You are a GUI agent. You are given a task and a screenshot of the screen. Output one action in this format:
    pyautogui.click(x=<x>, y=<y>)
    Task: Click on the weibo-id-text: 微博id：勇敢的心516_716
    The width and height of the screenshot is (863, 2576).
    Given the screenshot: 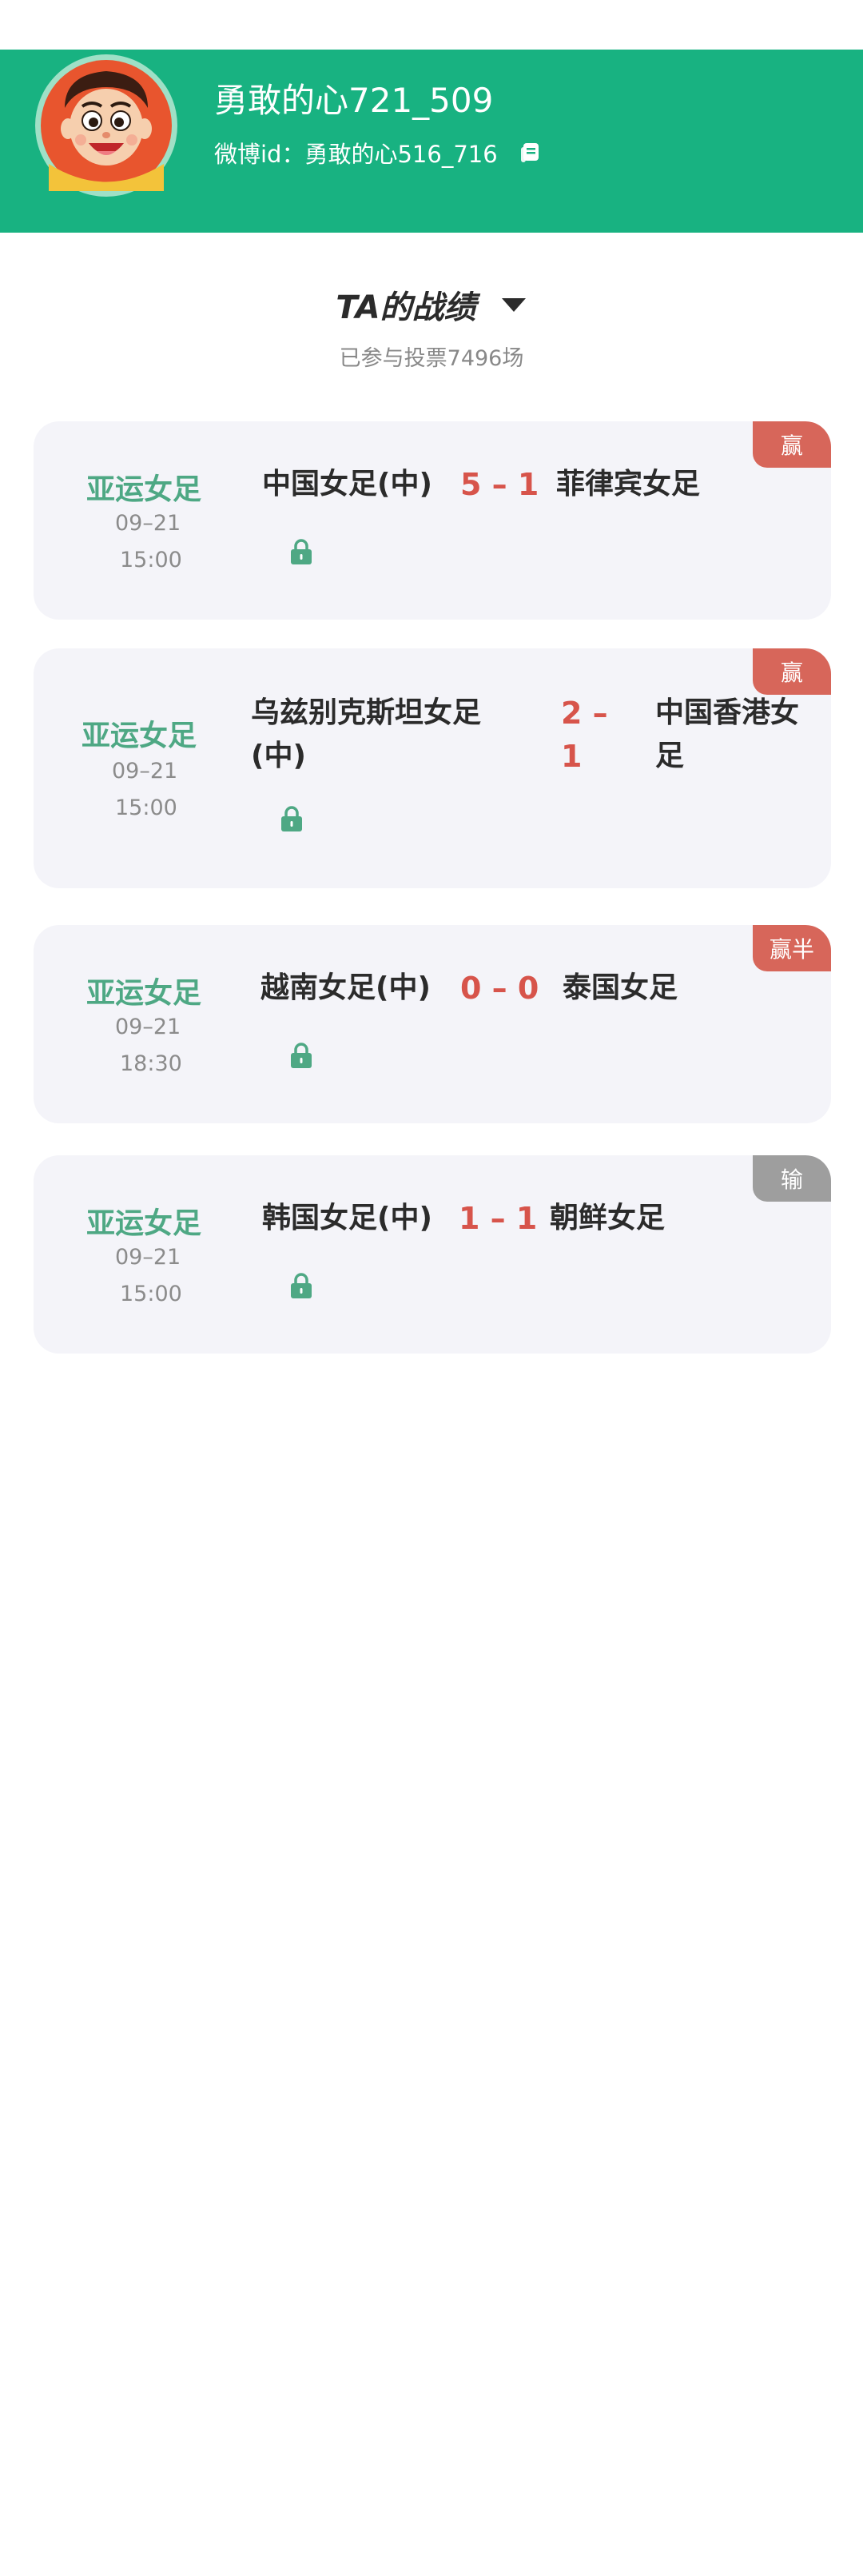 What is the action you would take?
    pyautogui.click(x=356, y=154)
    